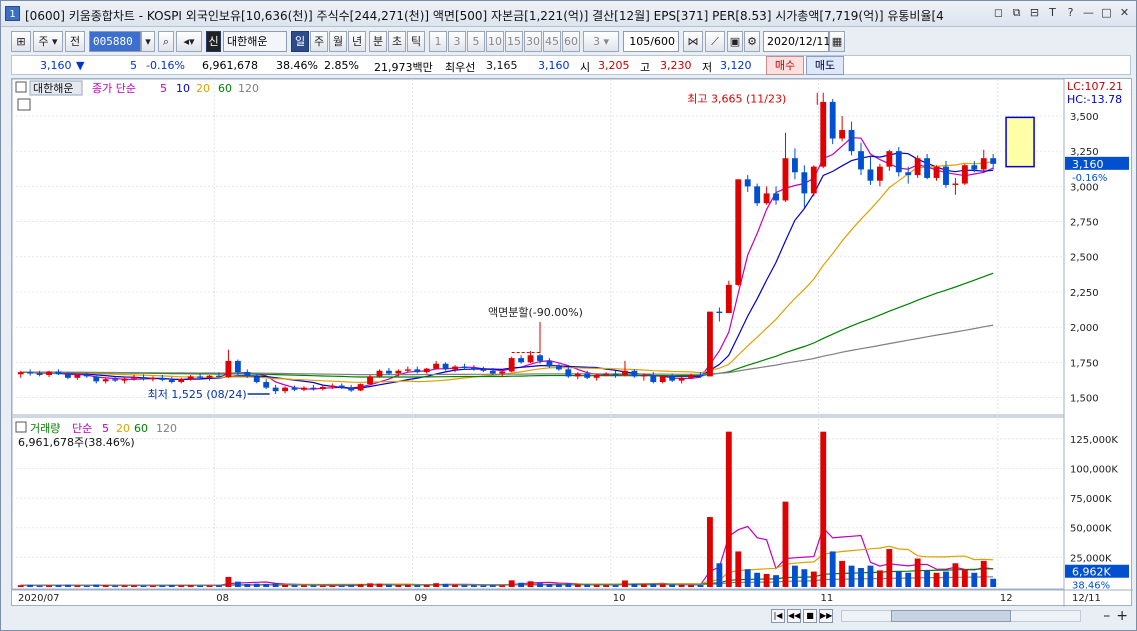 The image size is (1137, 631). I want to click on minute-5-button: 5, so click(476, 41).